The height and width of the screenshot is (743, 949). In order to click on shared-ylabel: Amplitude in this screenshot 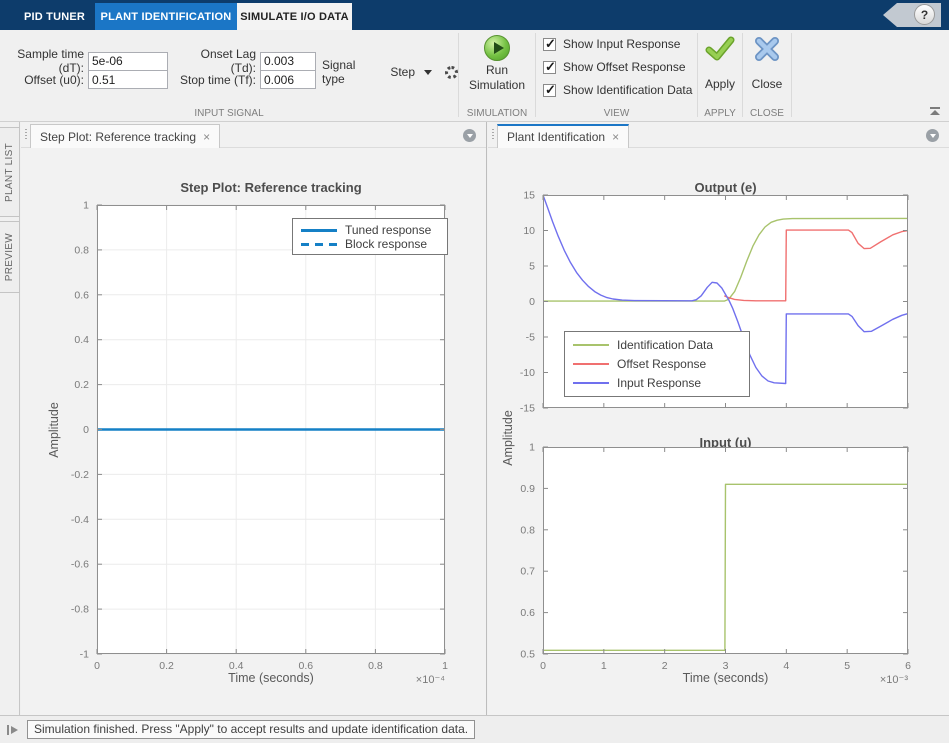, I will do `click(508, 438)`.